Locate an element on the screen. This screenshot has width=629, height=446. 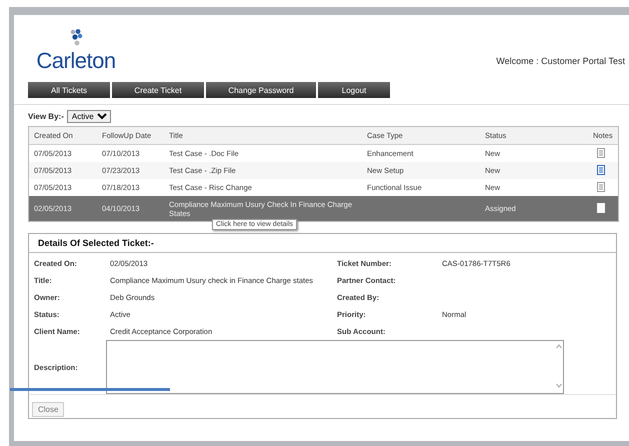
welcome-text: Welcome : Customer Portal Test is located at coordinates (560, 61).